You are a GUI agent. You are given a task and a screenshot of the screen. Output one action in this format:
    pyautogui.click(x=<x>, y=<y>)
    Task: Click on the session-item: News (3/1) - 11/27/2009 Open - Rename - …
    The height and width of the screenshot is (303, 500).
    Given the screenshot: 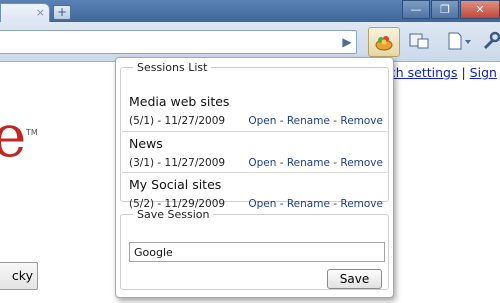 What is the action you would take?
    pyautogui.click(x=254, y=152)
    